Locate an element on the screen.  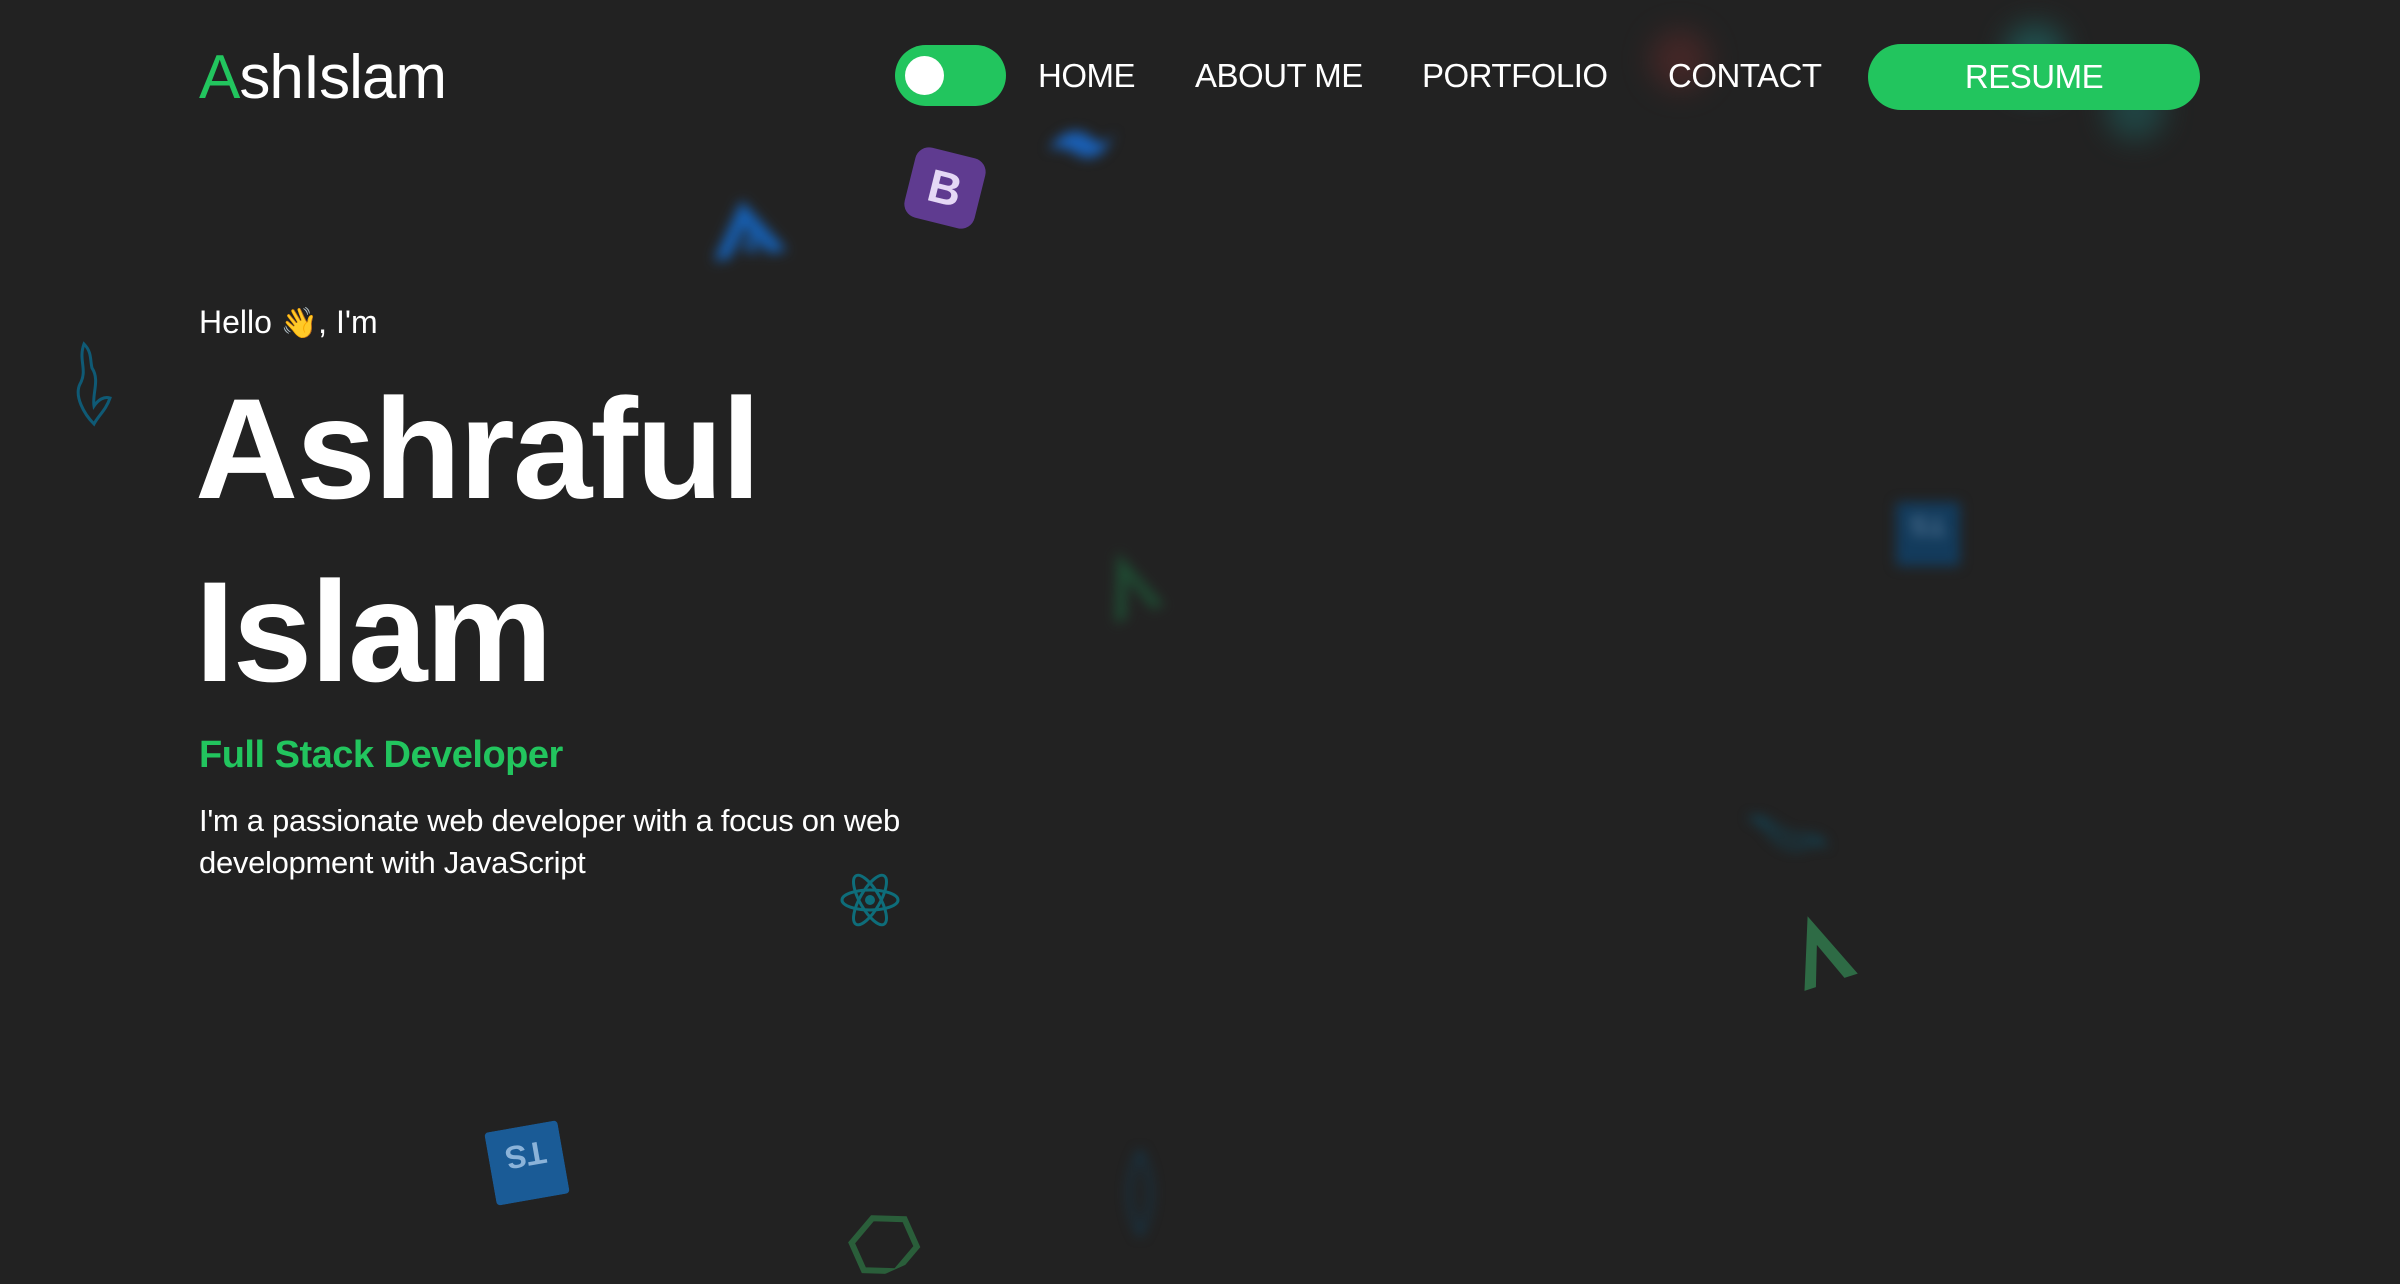
hero-name-last: Islam is located at coordinates (374, 632).